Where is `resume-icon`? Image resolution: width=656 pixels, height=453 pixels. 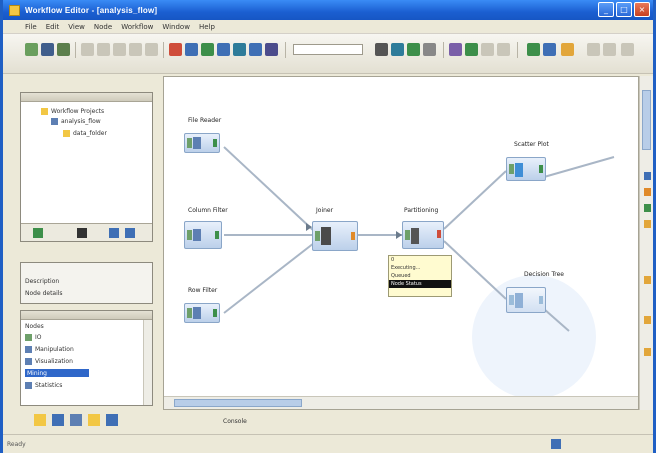
resume-icon is located at coordinates (503, 49).